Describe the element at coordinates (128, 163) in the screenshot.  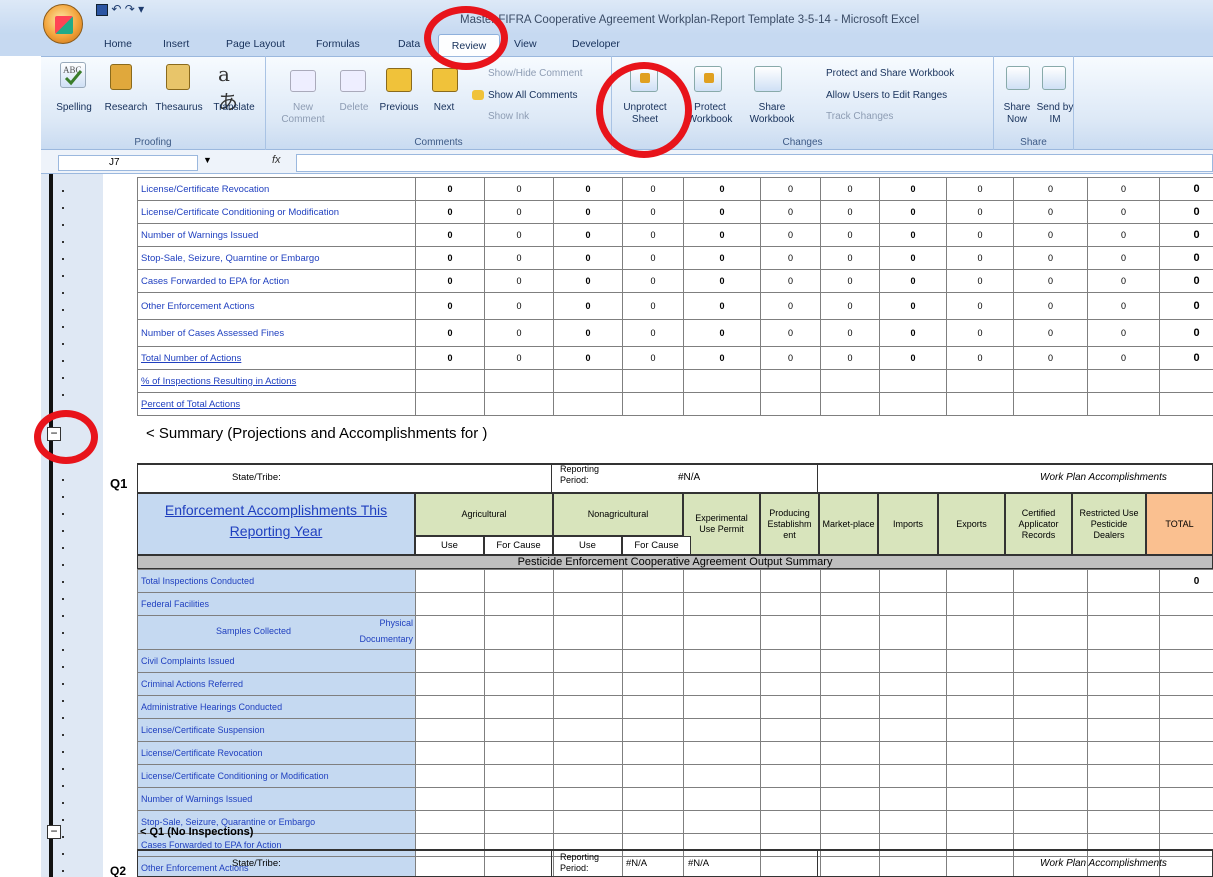
I see `name-box: J7` at that location.